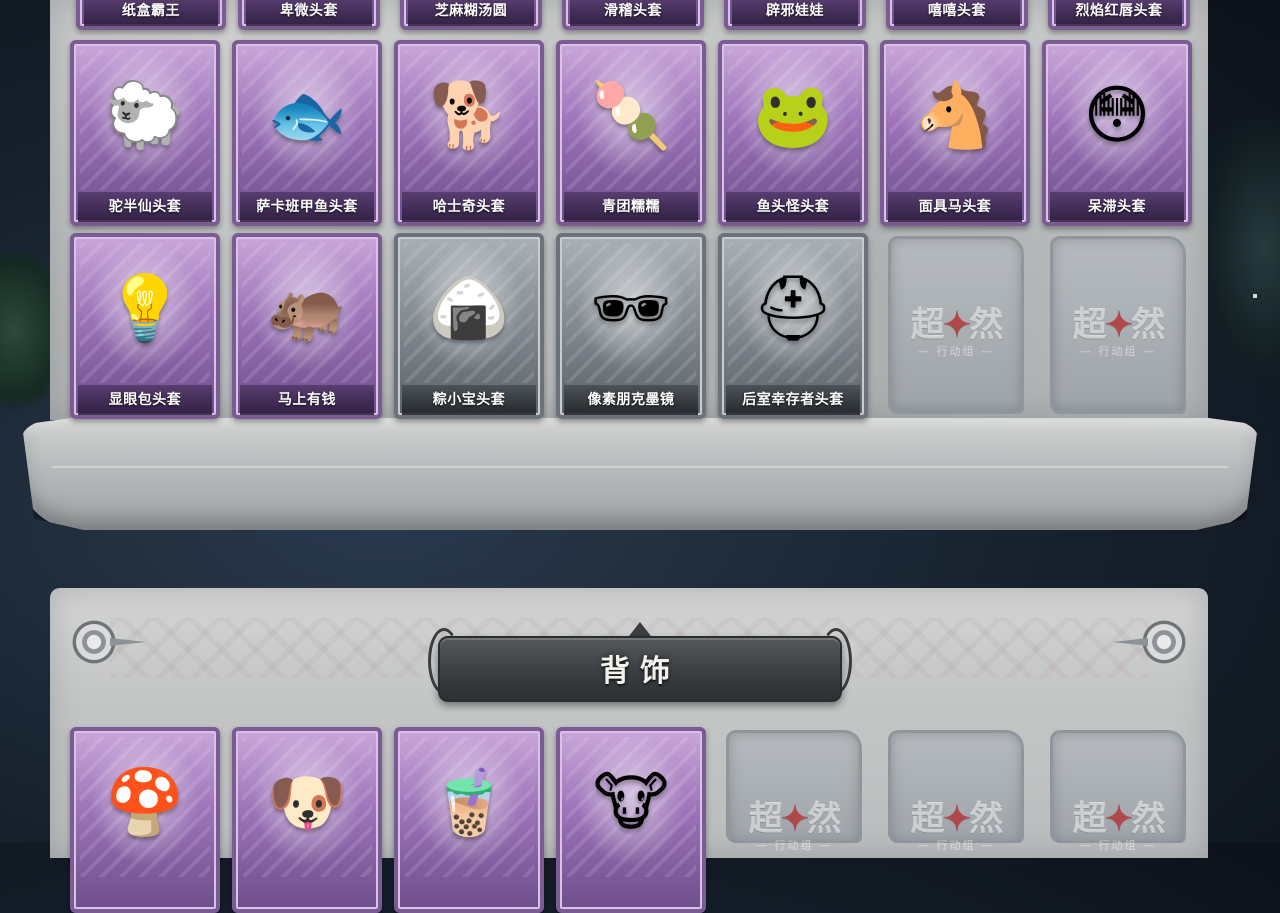 Image resolution: width=1280 pixels, height=913 pixels. I want to click on dog-top-hat-icon: 🐶, so click(307, 803).